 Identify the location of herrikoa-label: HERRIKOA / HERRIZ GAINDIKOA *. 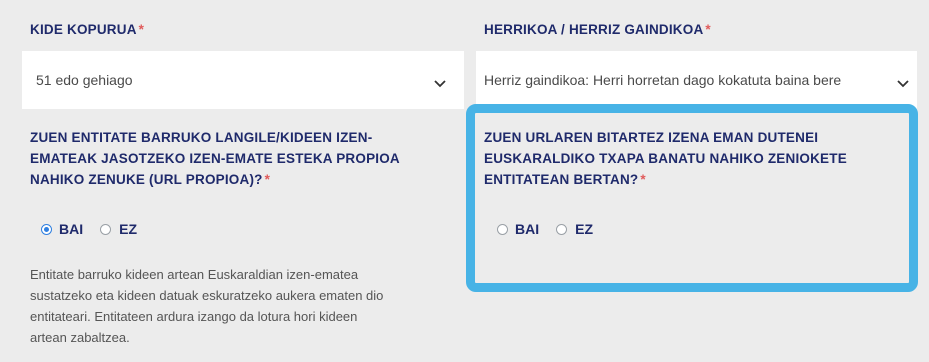
(597, 29).